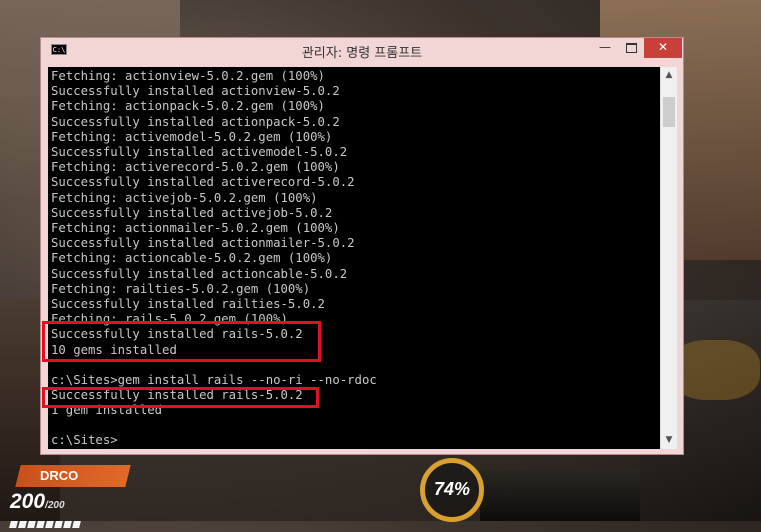 Image resolution: width=761 pixels, height=532 pixels. Describe the element at coordinates (199, 152) in the screenshot. I see `console-line: Successfully installed activemodel-5.0.2` at that location.